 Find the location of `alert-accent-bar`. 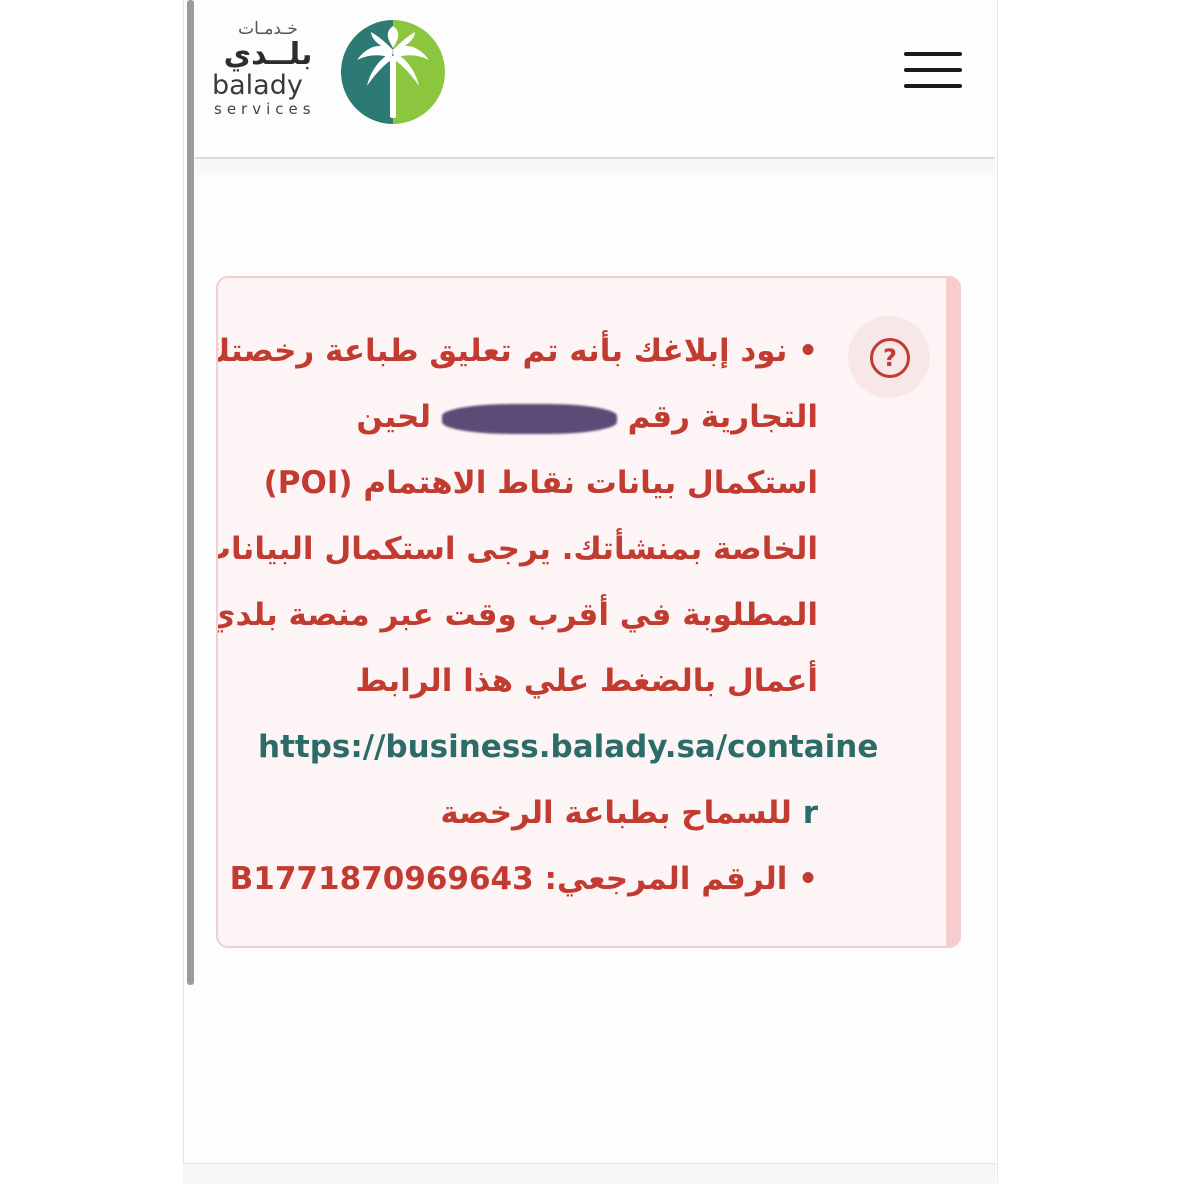

alert-accent-bar is located at coordinates (952, 612).